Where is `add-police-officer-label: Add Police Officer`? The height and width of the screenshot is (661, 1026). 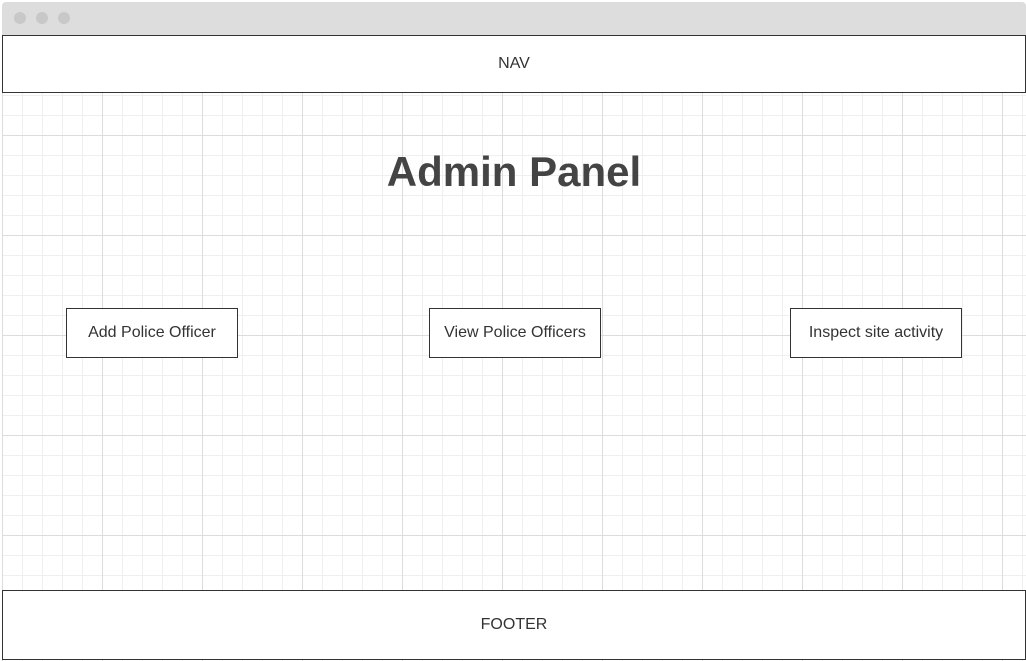 add-police-officer-label: Add Police Officer is located at coordinates (152, 332).